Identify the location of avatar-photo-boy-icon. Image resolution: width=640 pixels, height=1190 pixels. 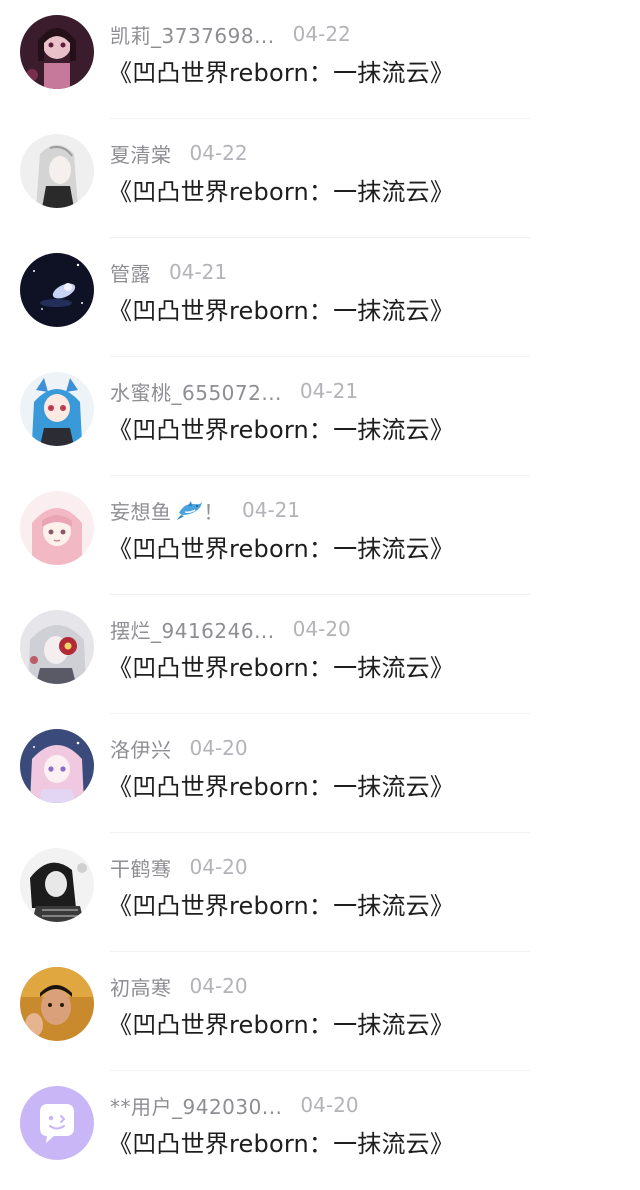
(57, 1004).